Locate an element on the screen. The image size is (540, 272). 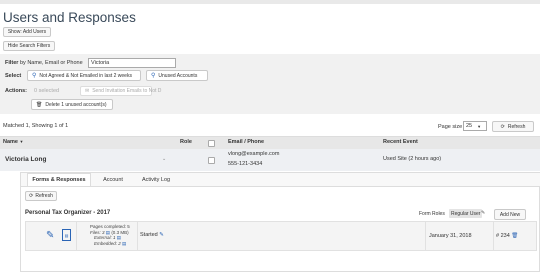
col-role: Role is located at coordinates (186, 142).